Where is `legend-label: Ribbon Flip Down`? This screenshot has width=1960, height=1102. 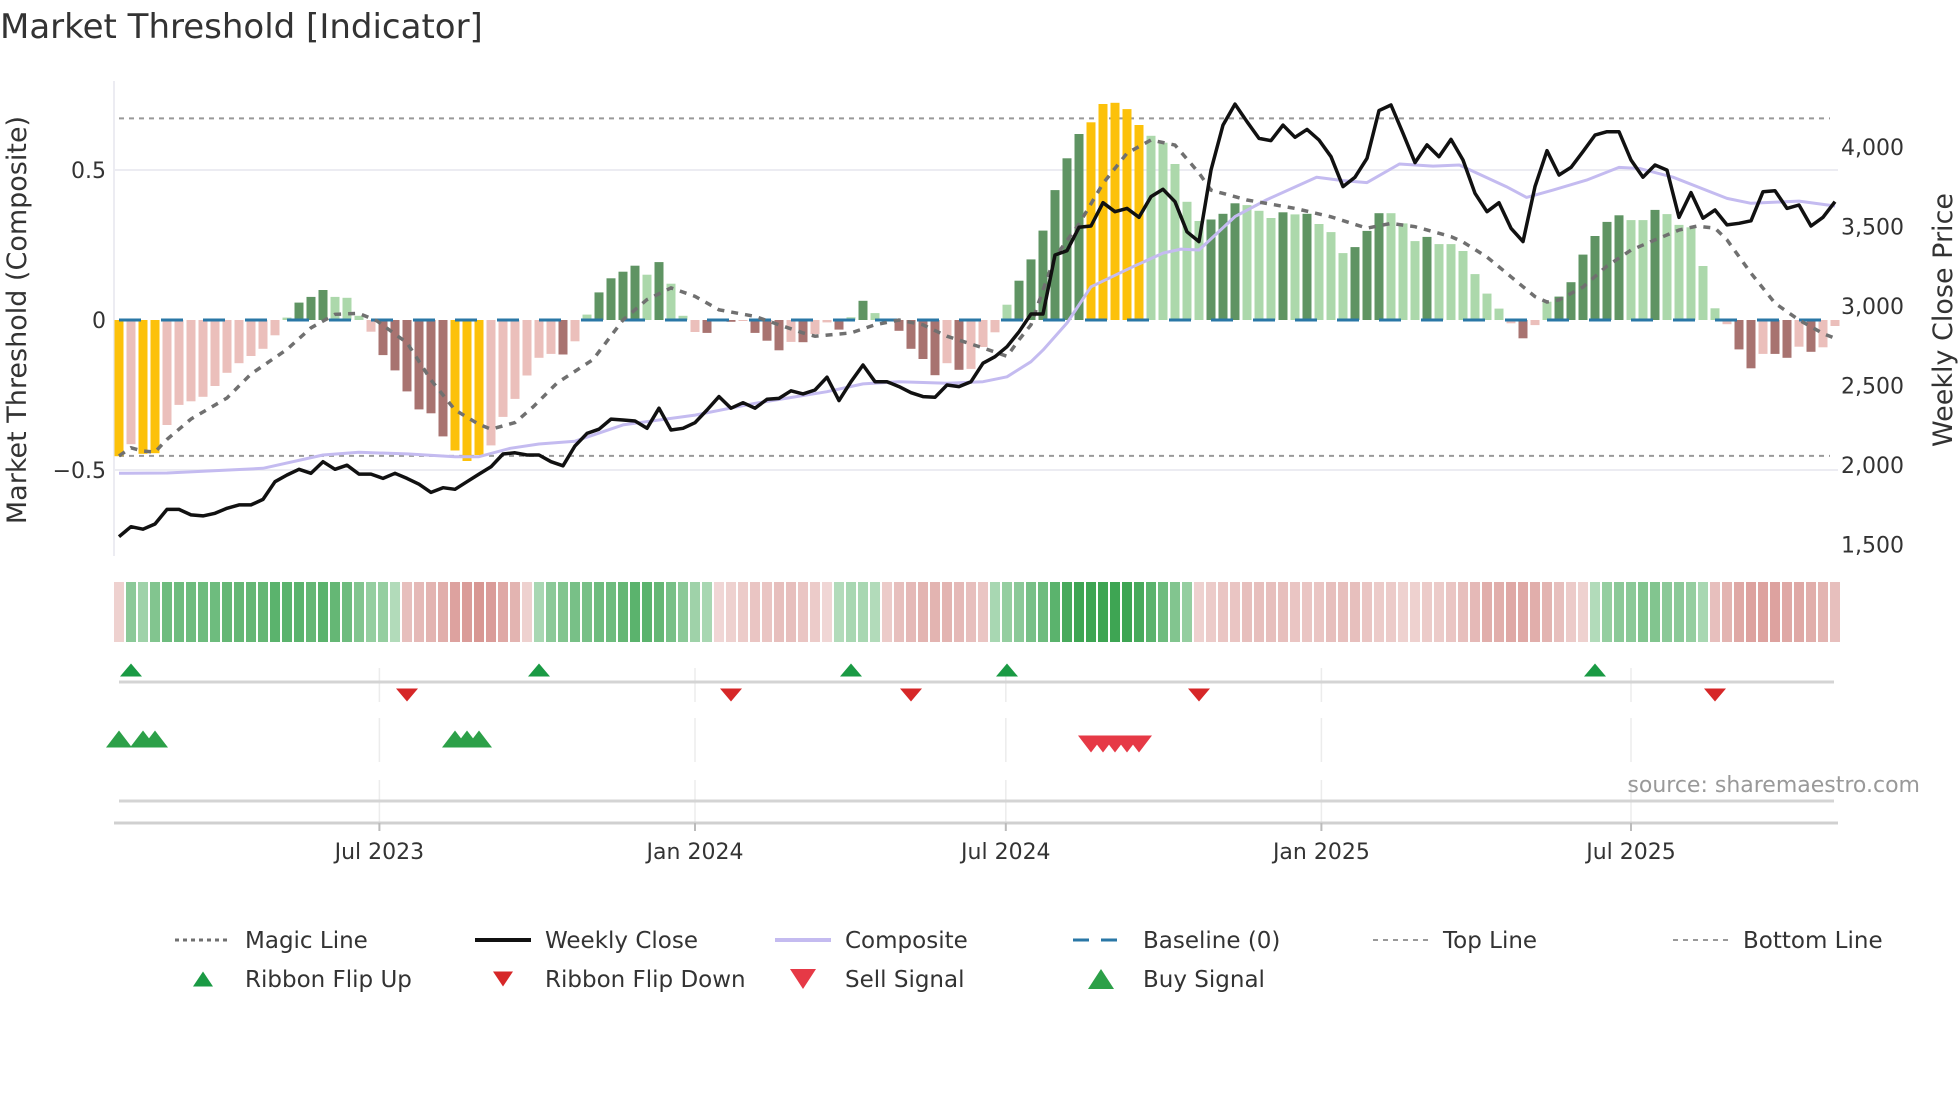 legend-label: Ribbon Flip Down is located at coordinates (645, 980).